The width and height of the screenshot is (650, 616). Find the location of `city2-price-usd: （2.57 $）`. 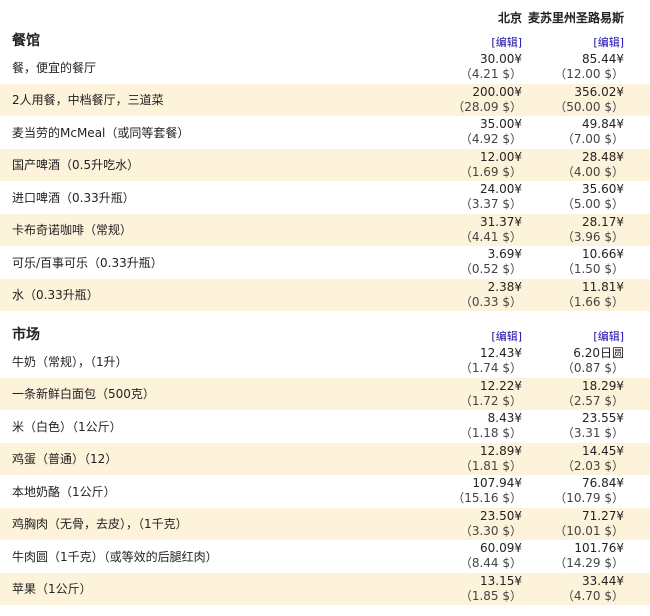

city2-price-usd: （2.57 $） is located at coordinates (592, 400).